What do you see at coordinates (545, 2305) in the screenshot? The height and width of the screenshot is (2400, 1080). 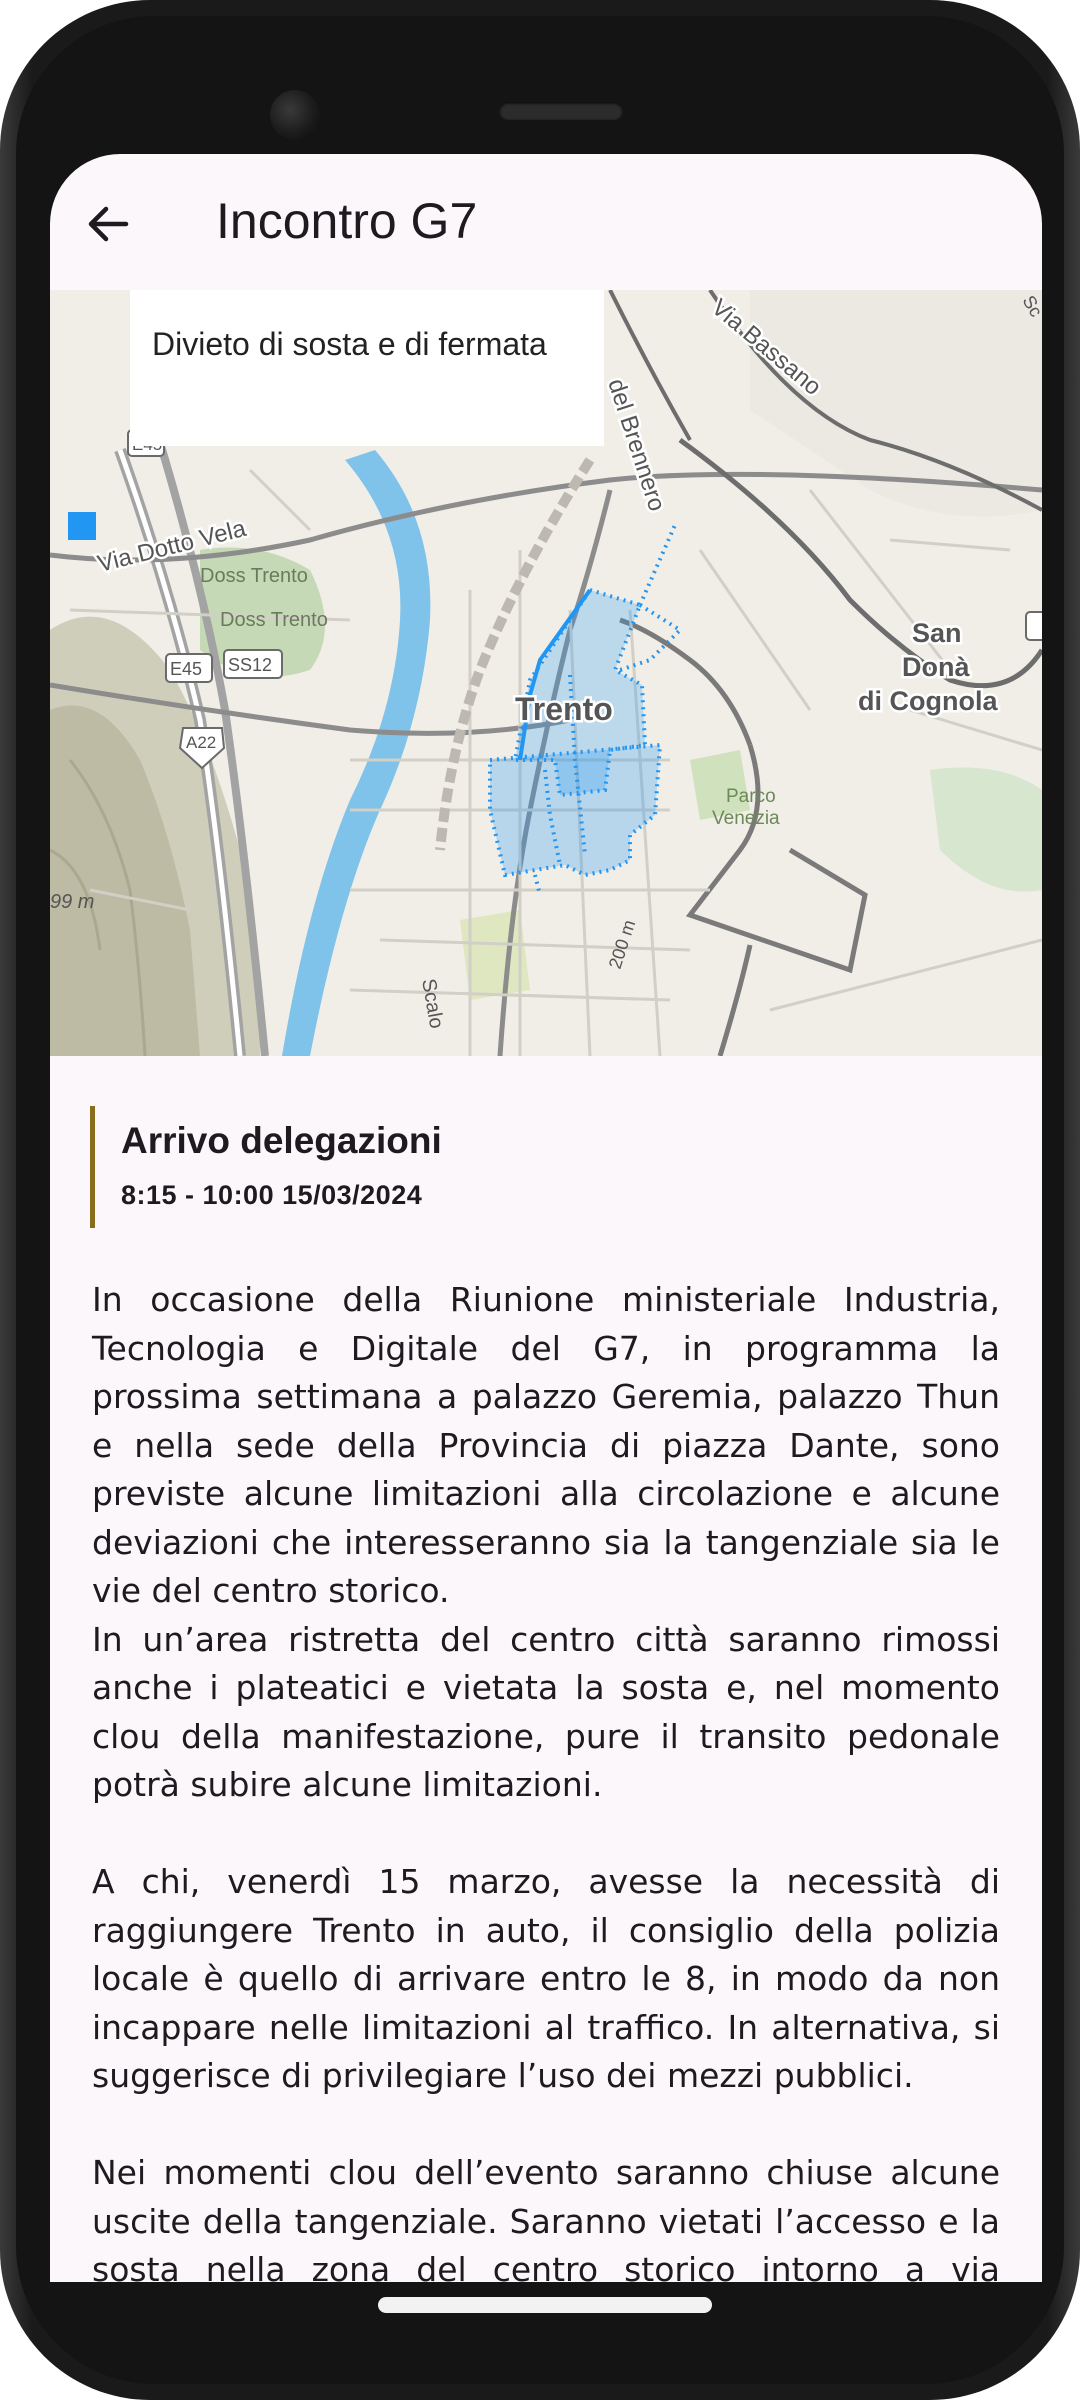 I see `home-indicator` at bounding box center [545, 2305].